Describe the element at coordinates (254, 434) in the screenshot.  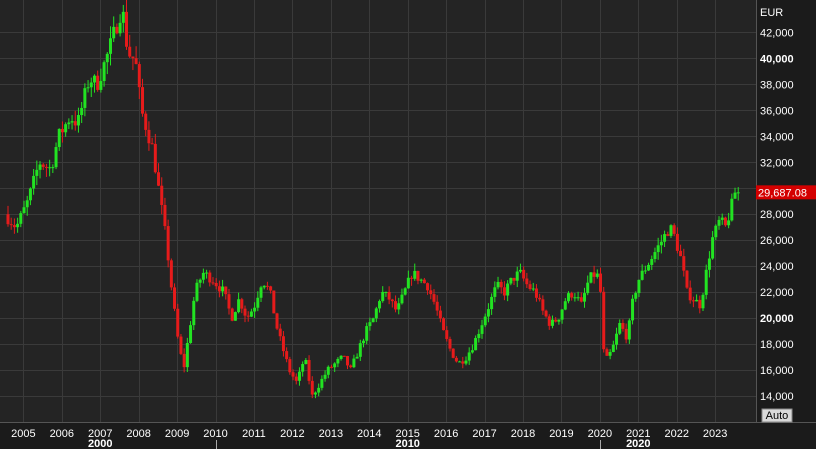
I see `x-tick-label: 2011` at that location.